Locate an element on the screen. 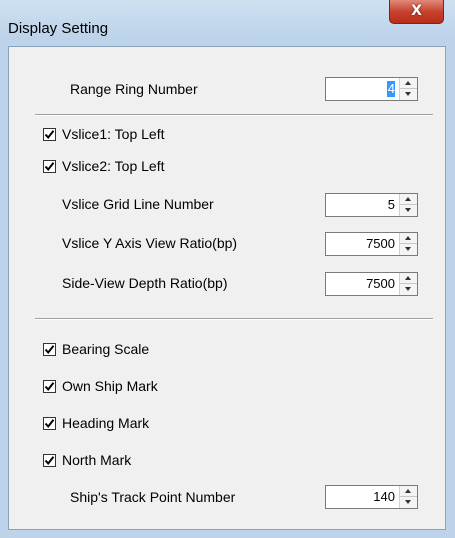 The image size is (455, 538). heading-mark-checkbox is located at coordinates (49, 423).